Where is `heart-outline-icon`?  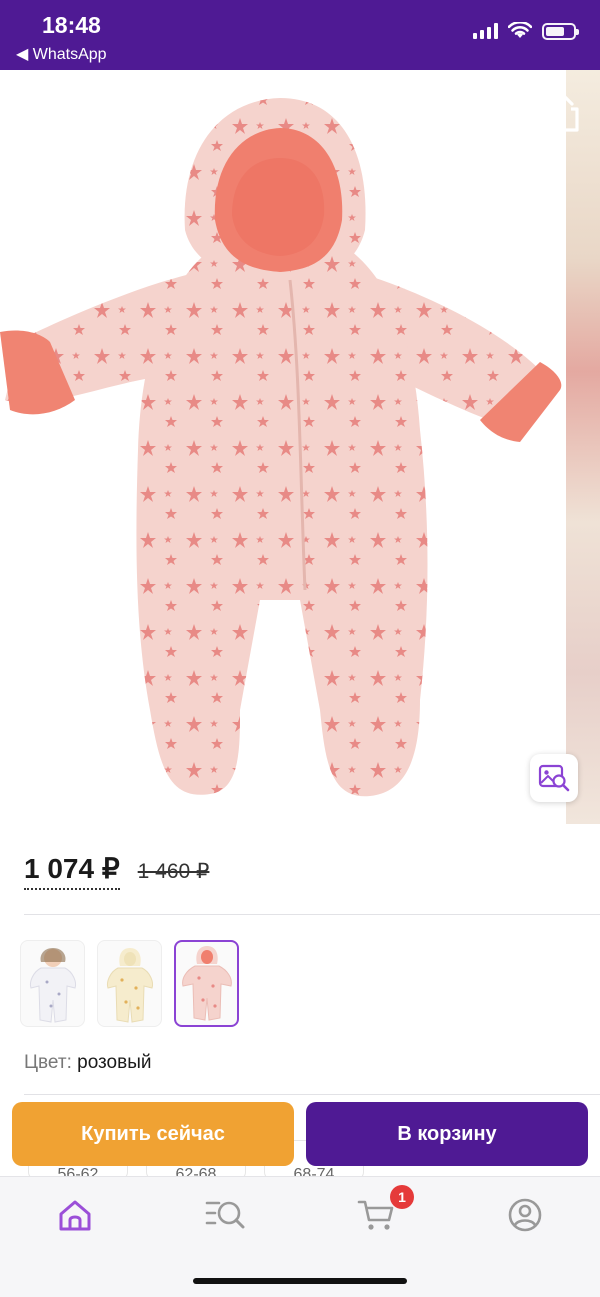 heart-outline-icon is located at coordinates (491, 113).